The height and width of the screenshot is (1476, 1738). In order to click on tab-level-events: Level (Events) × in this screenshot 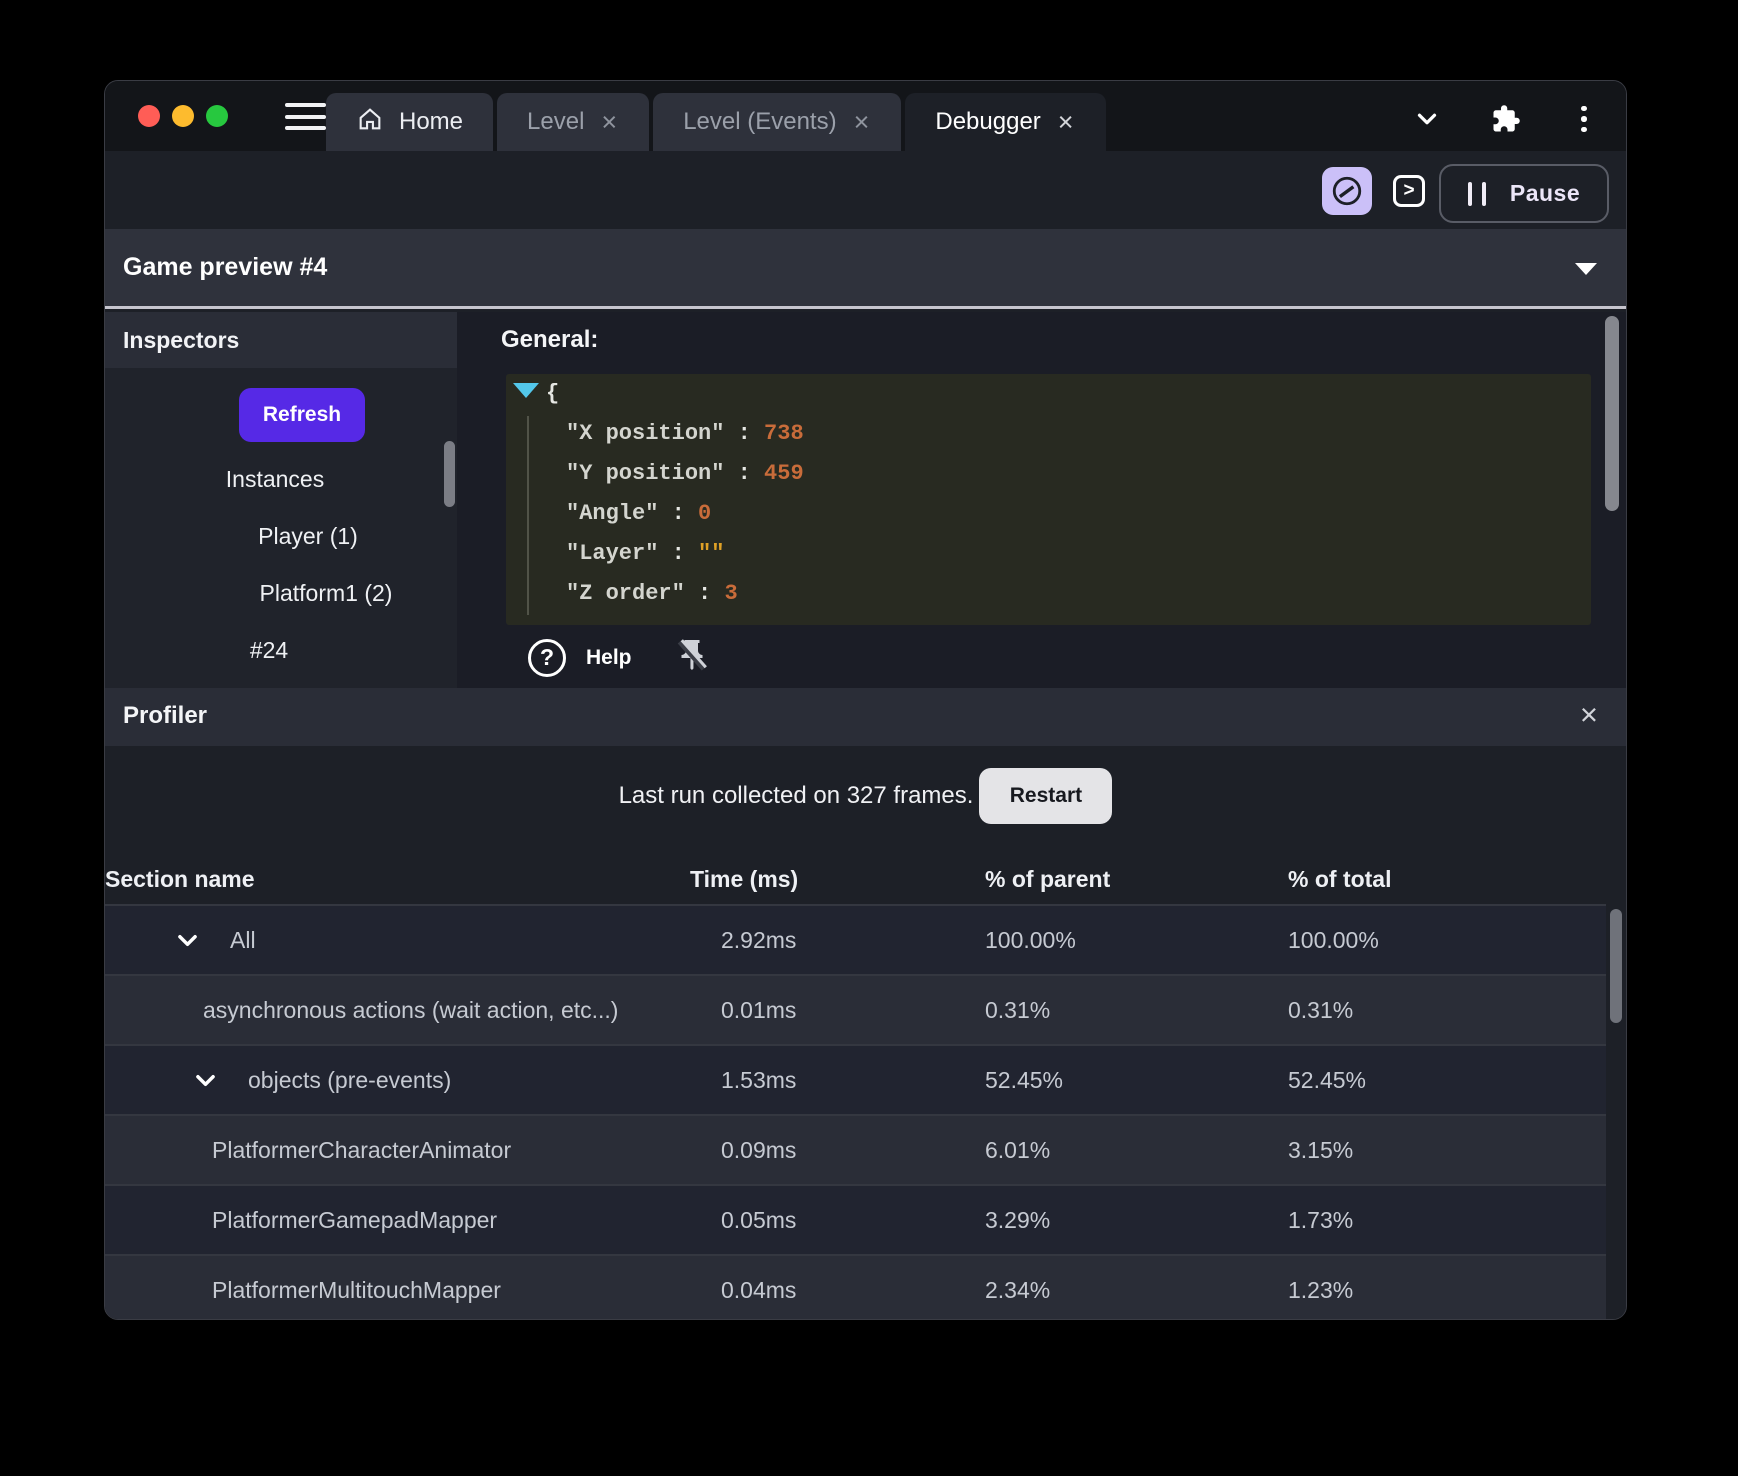, I will do `click(777, 122)`.